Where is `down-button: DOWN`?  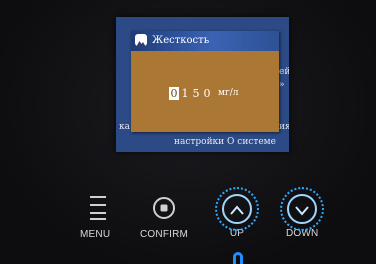
down-button: DOWN is located at coordinates (302, 213).